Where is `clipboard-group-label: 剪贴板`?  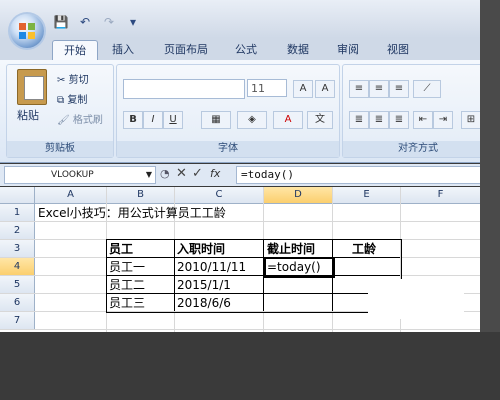
clipboard-group-label: 剪贴板 is located at coordinates (60, 149).